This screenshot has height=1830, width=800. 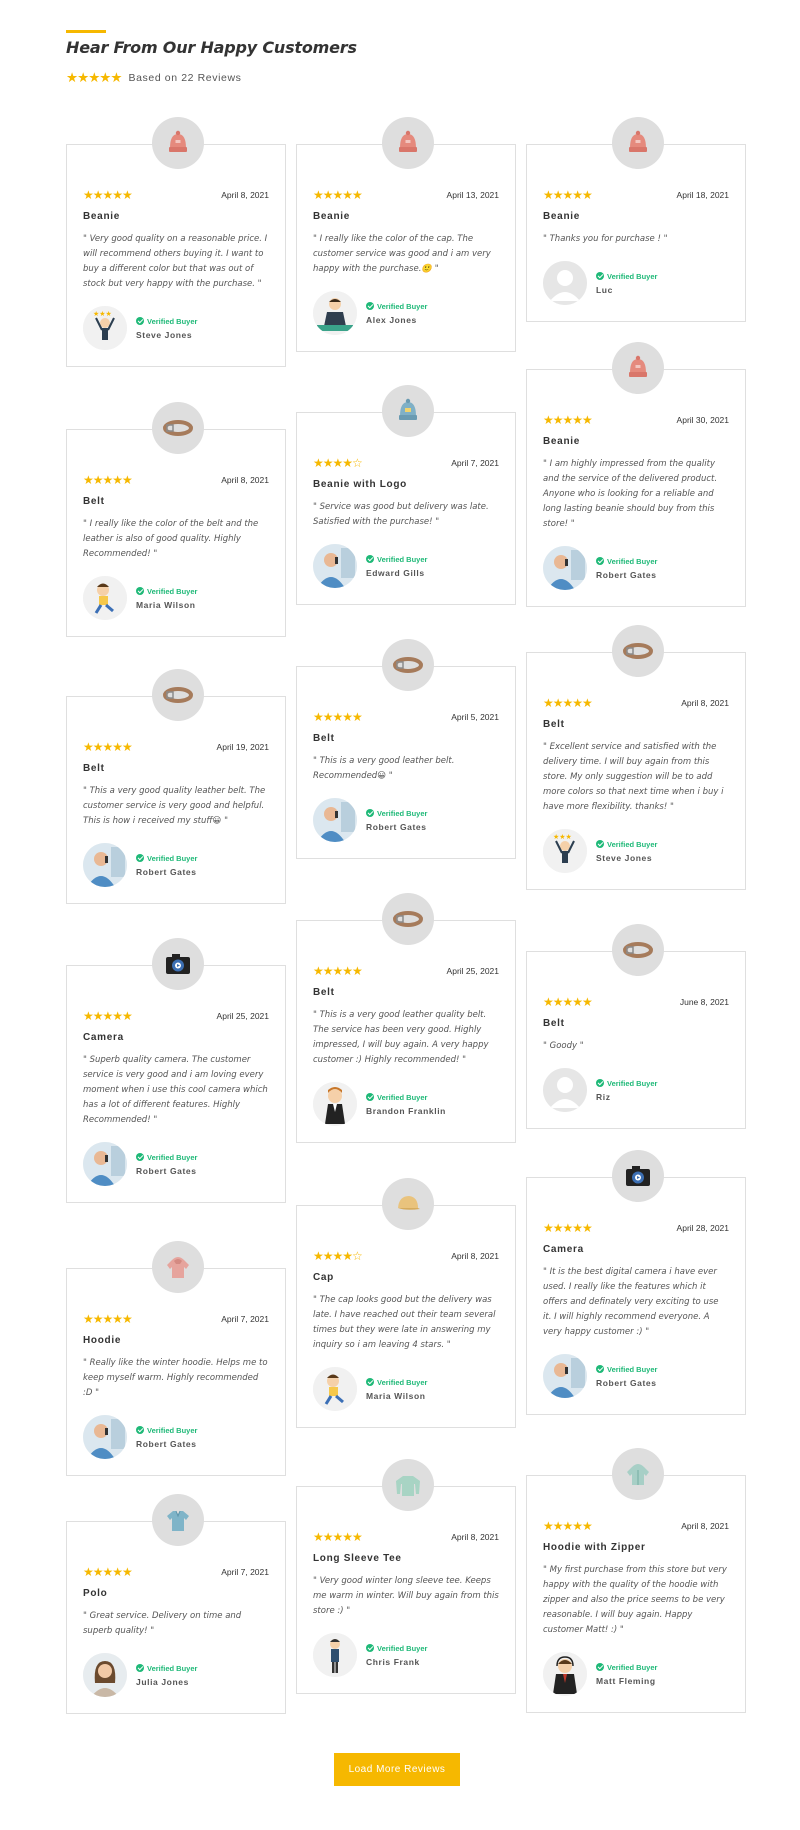 What do you see at coordinates (406, 566) in the screenshot?
I see `reviewer: Verified Buyer Edward Gills` at bounding box center [406, 566].